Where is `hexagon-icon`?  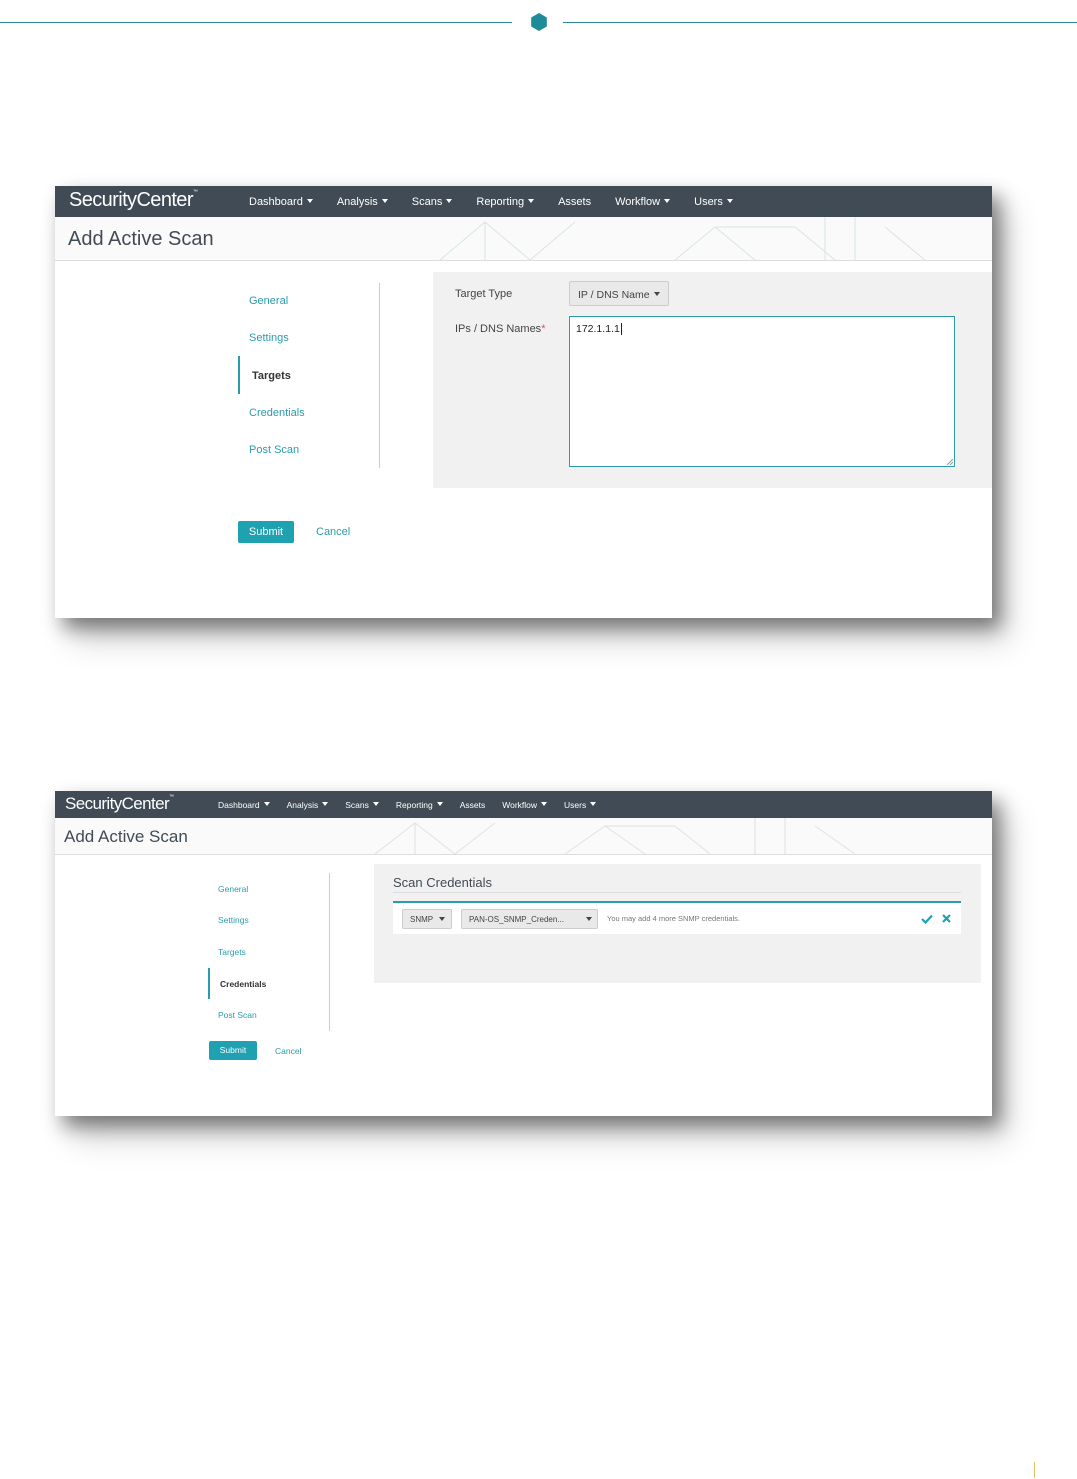
hexagon-icon is located at coordinates (539, 22).